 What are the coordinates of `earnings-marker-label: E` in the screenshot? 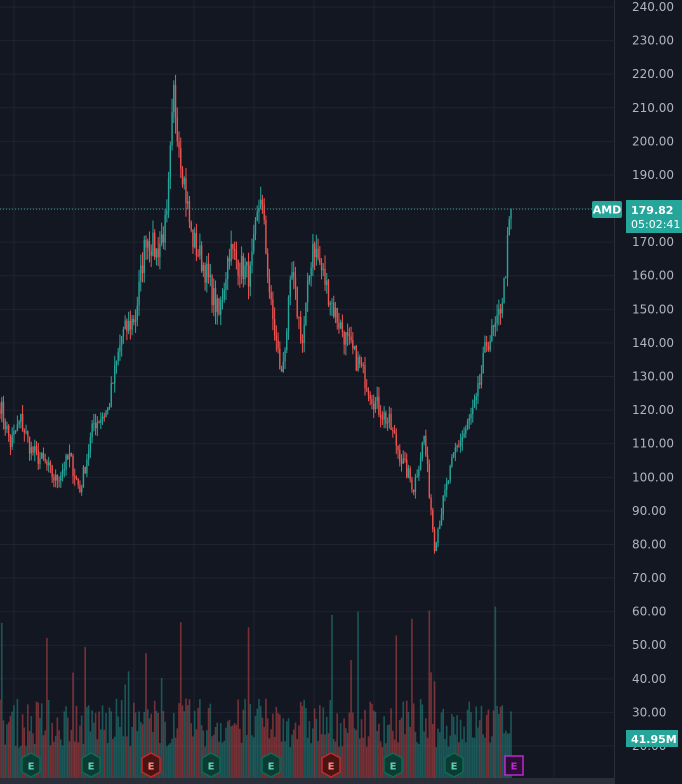 It's located at (331, 767).